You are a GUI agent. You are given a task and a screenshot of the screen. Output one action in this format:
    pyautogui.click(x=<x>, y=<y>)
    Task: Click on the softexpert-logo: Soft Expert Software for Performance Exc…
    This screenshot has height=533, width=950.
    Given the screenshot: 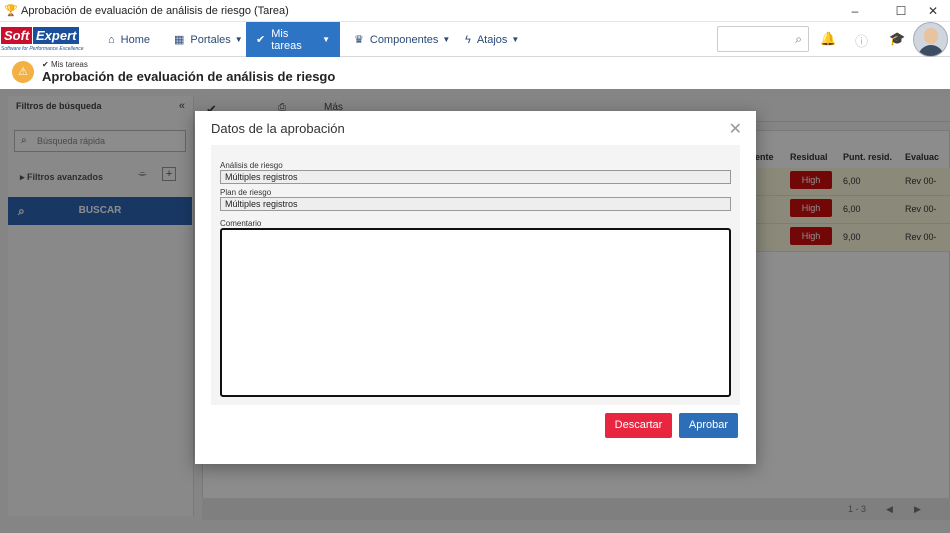 What is the action you would take?
    pyautogui.click(x=46, y=40)
    